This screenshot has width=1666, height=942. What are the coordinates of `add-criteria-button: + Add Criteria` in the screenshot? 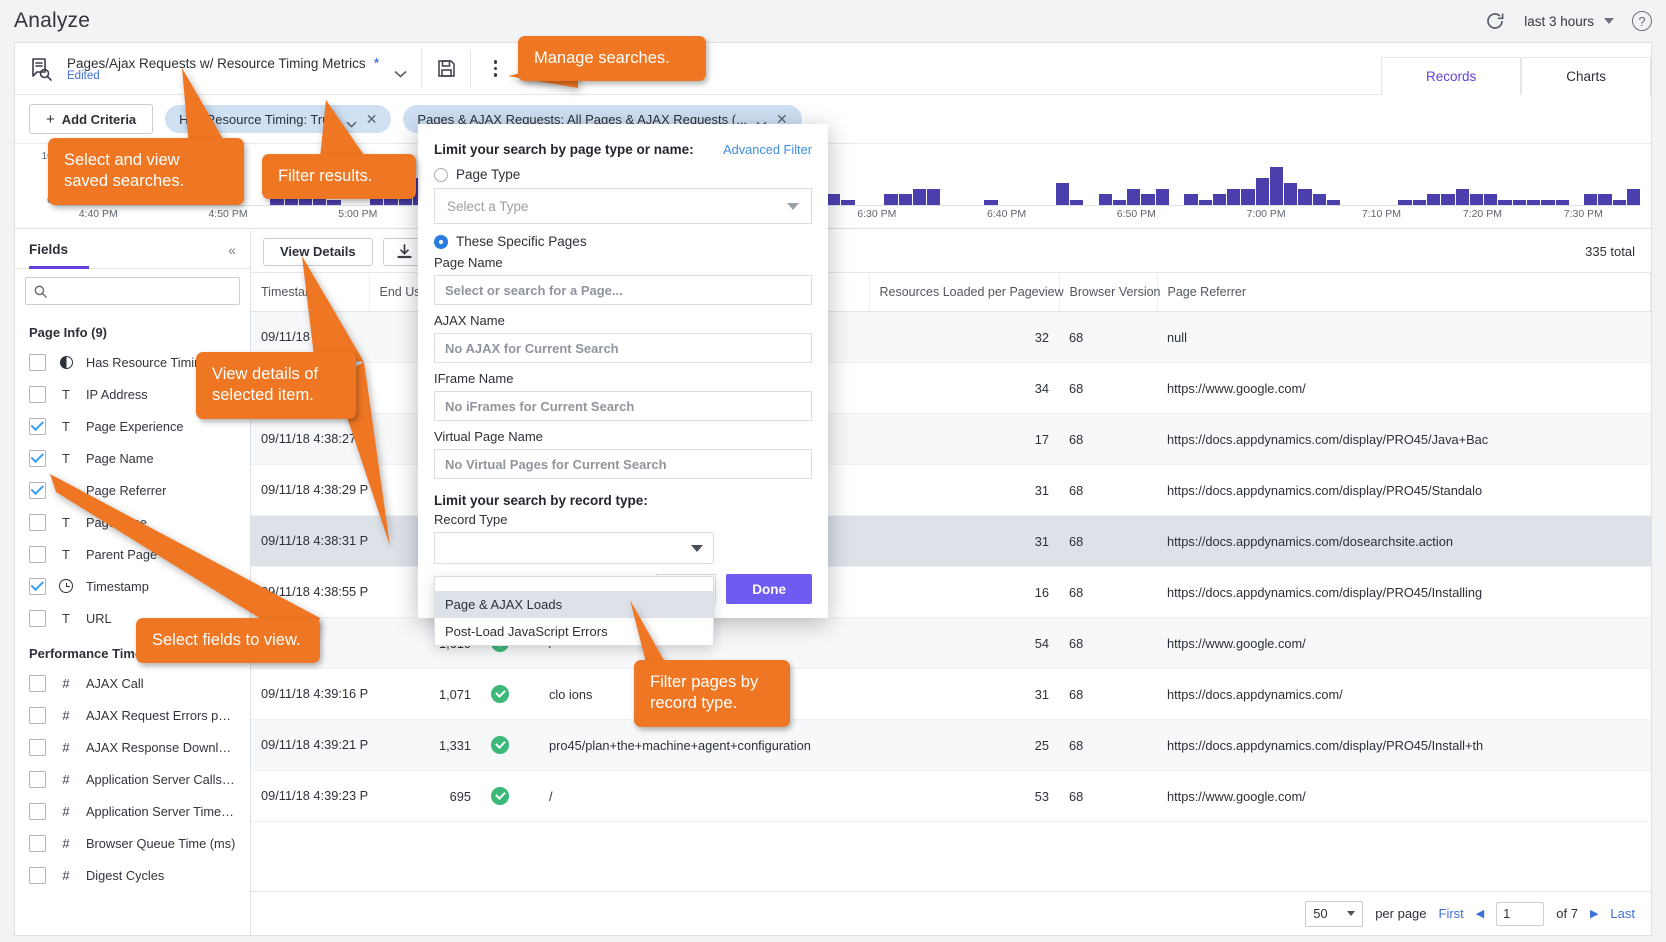 It's located at (91, 119).